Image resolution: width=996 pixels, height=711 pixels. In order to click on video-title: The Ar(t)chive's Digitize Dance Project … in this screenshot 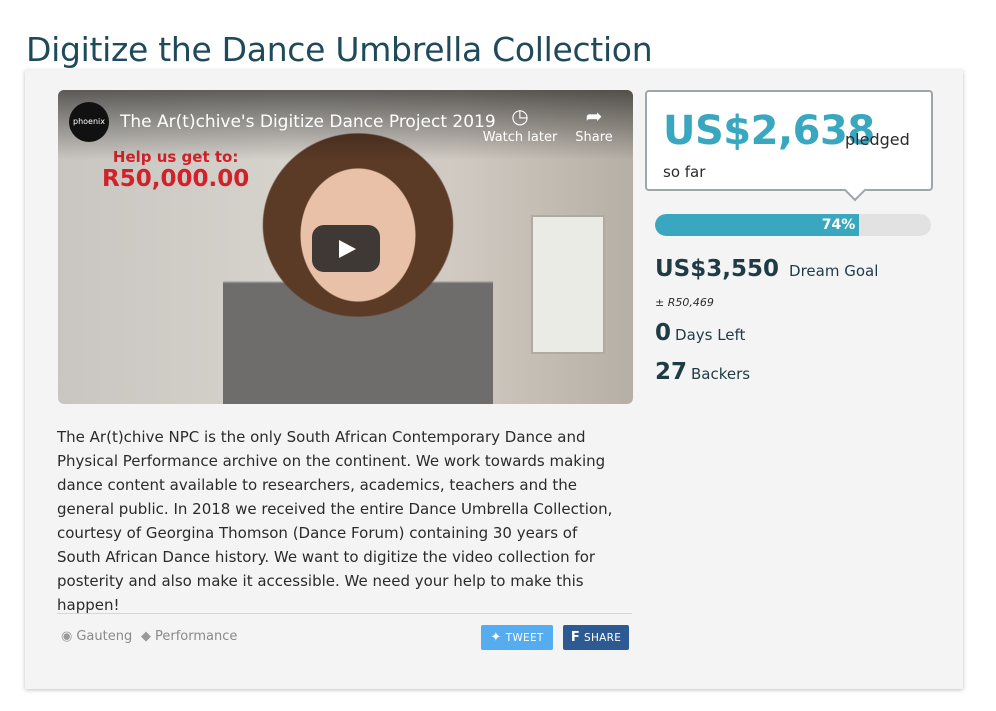, I will do `click(308, 122)`.